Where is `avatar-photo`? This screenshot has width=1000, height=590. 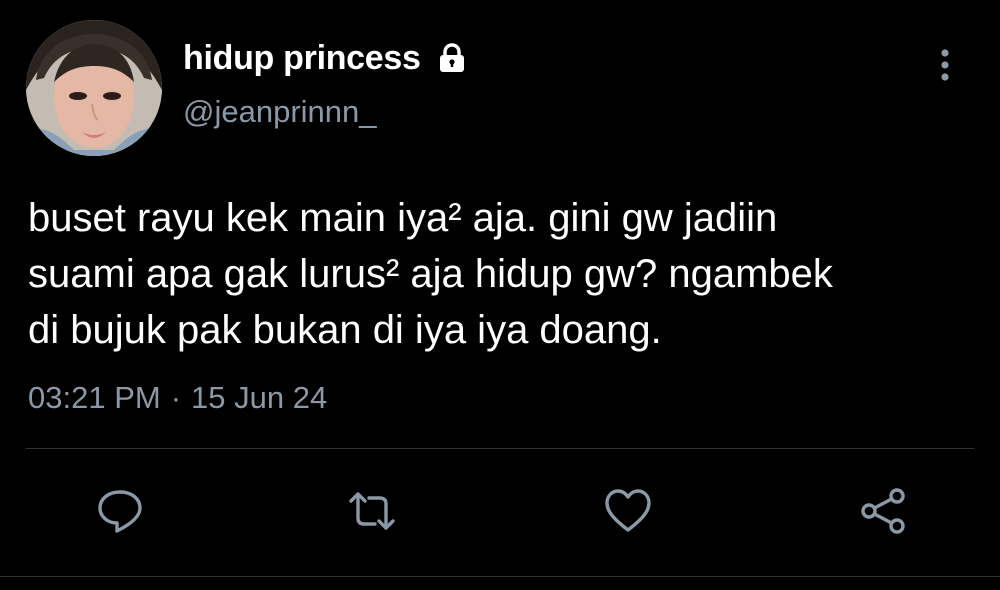 avatar-photo is located at coordinates (94, 88).